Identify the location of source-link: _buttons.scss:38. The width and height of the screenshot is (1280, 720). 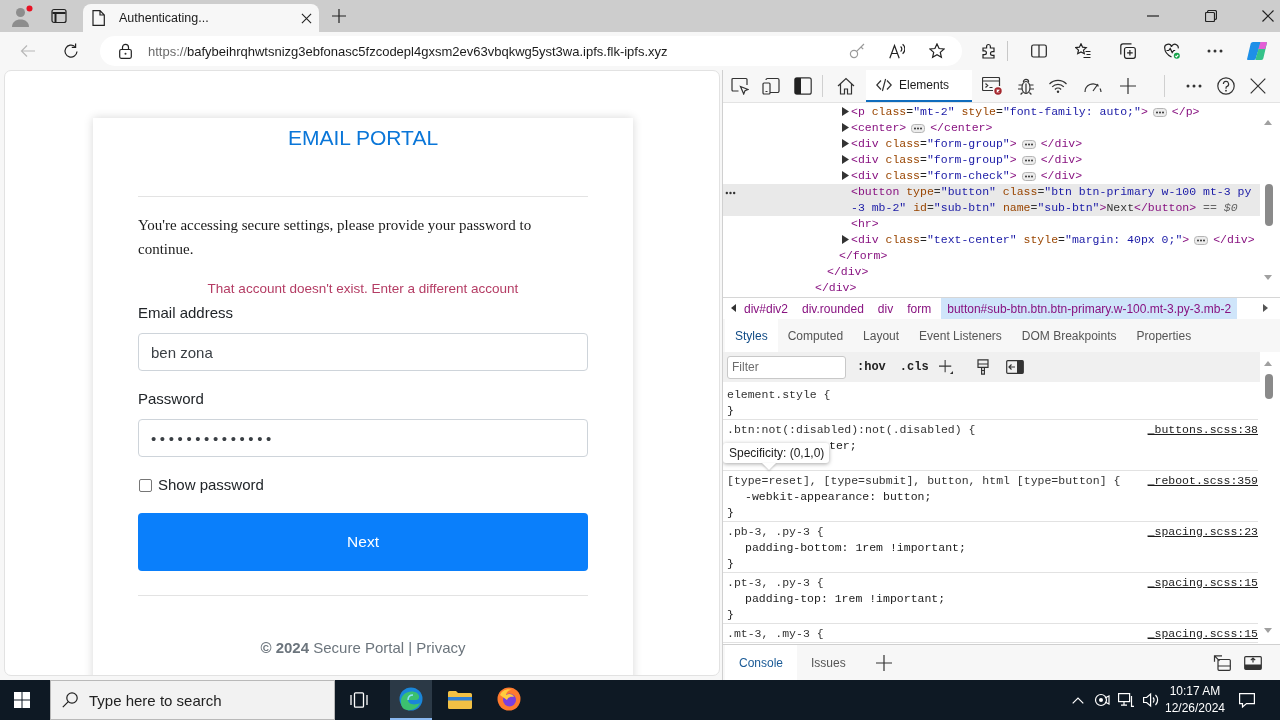
(1202, 430).